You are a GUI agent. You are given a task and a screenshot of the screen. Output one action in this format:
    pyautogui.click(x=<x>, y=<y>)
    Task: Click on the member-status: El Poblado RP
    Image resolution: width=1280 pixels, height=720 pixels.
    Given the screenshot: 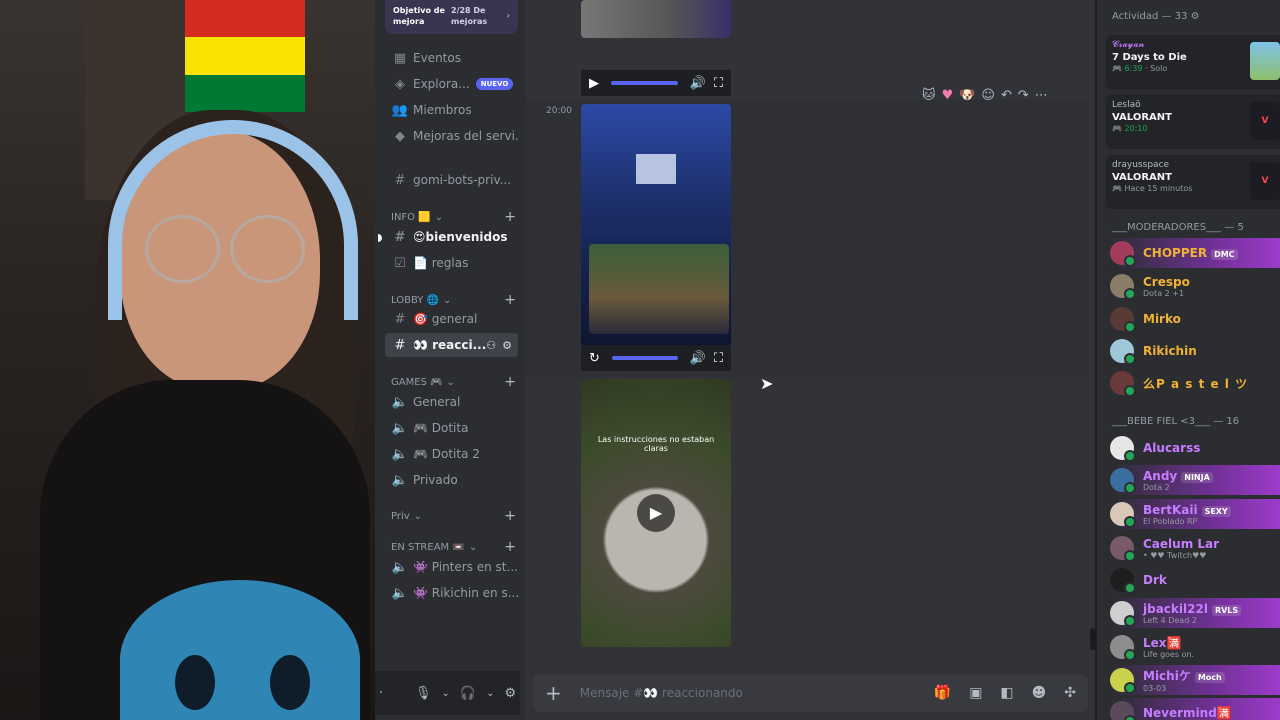 What is the action you would take?
    pyautogui.click(x=1170, y=521)
    